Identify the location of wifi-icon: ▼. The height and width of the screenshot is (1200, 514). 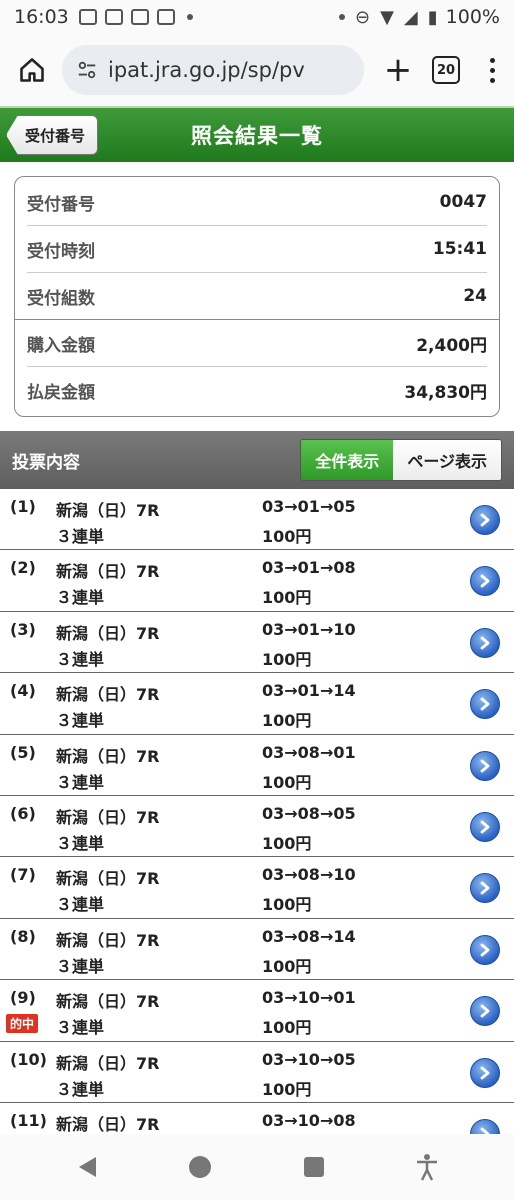
(387, 17).